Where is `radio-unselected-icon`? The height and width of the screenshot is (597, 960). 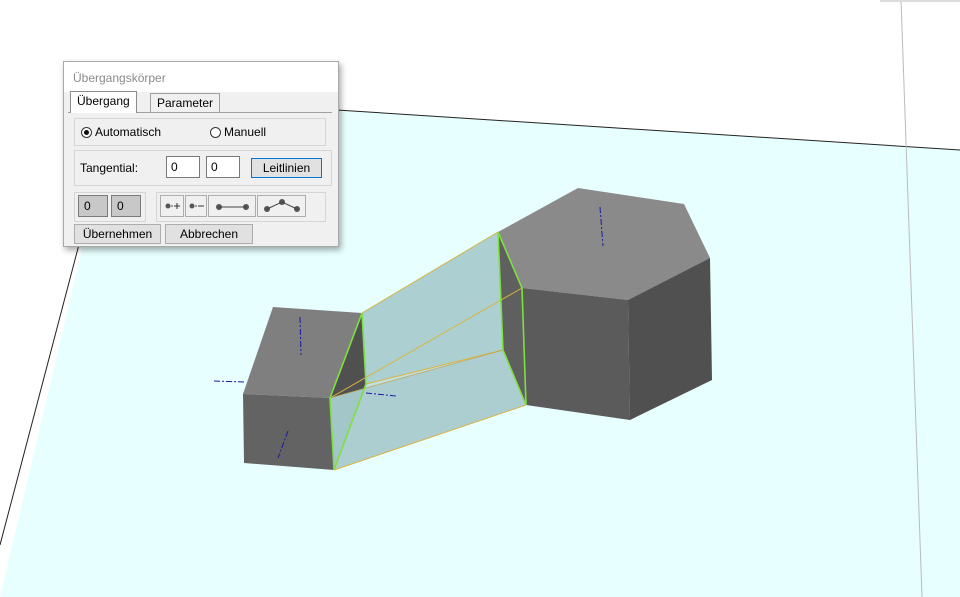 radio-unselected-icon is located at coordinates (215, 132).